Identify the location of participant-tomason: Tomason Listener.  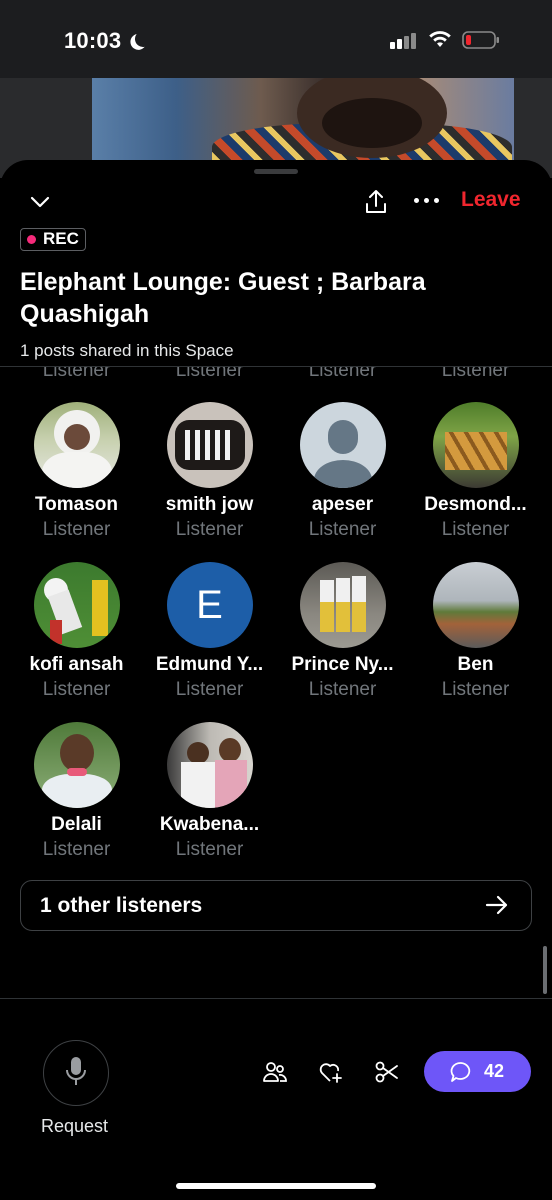
(76, 471).